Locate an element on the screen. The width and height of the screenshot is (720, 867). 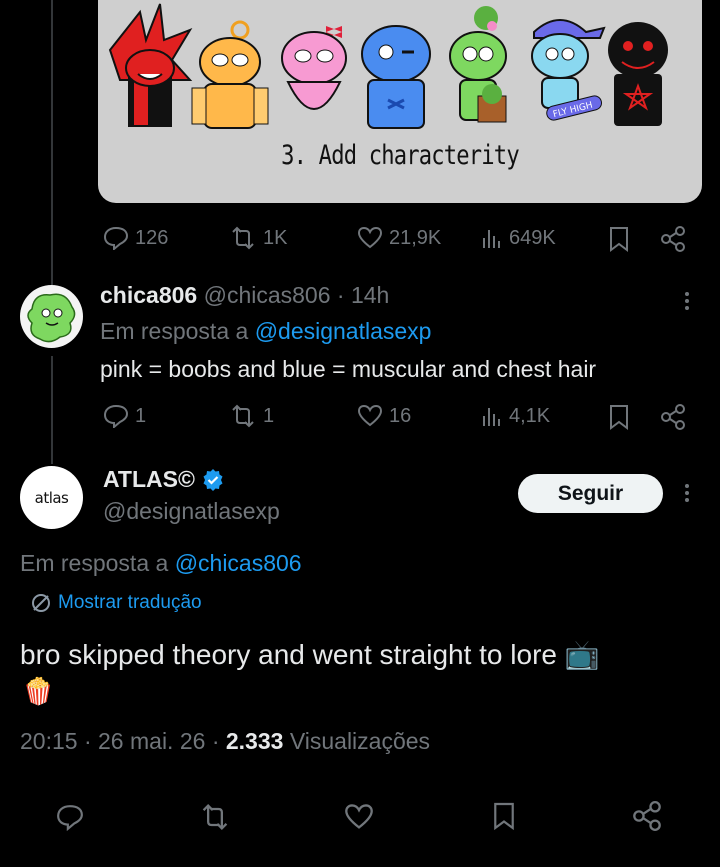
thread-line-mid is located at coordinates (52, 410).